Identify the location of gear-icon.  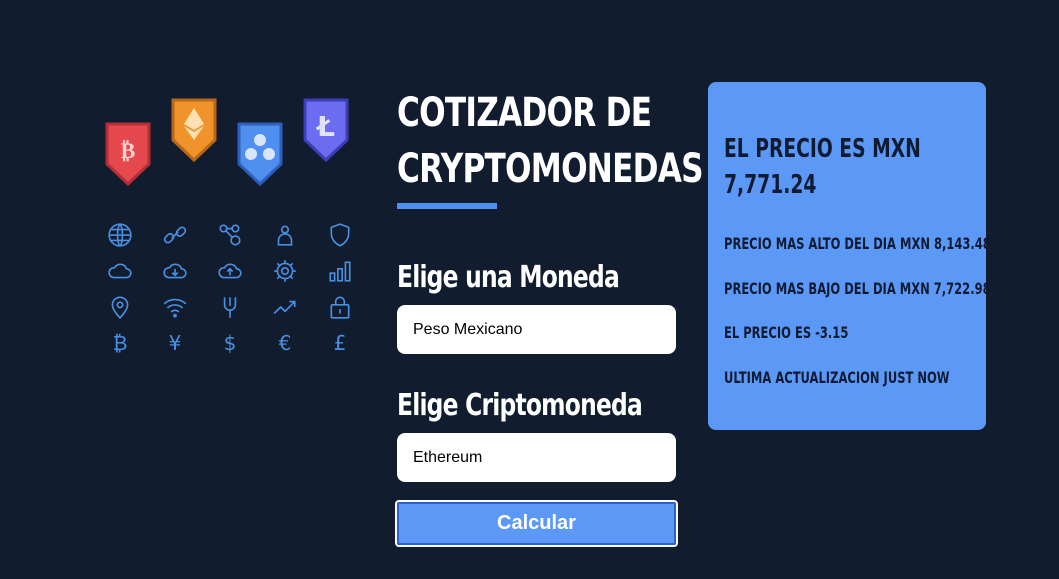
(285, 271).